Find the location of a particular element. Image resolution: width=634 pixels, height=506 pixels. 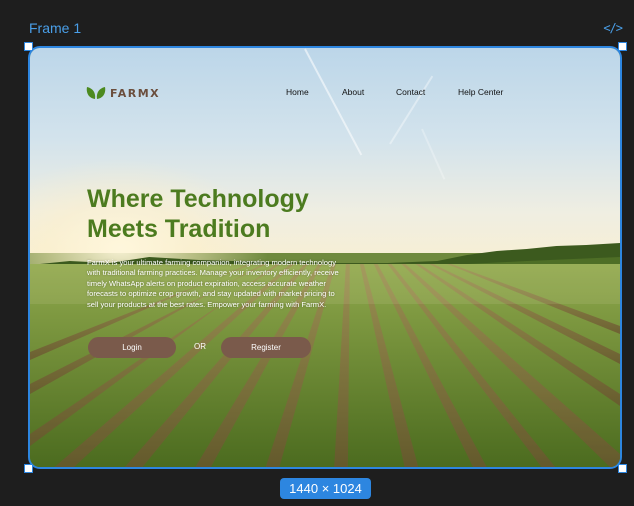

code-view-icon: </> is located at coordinates (613, 28).